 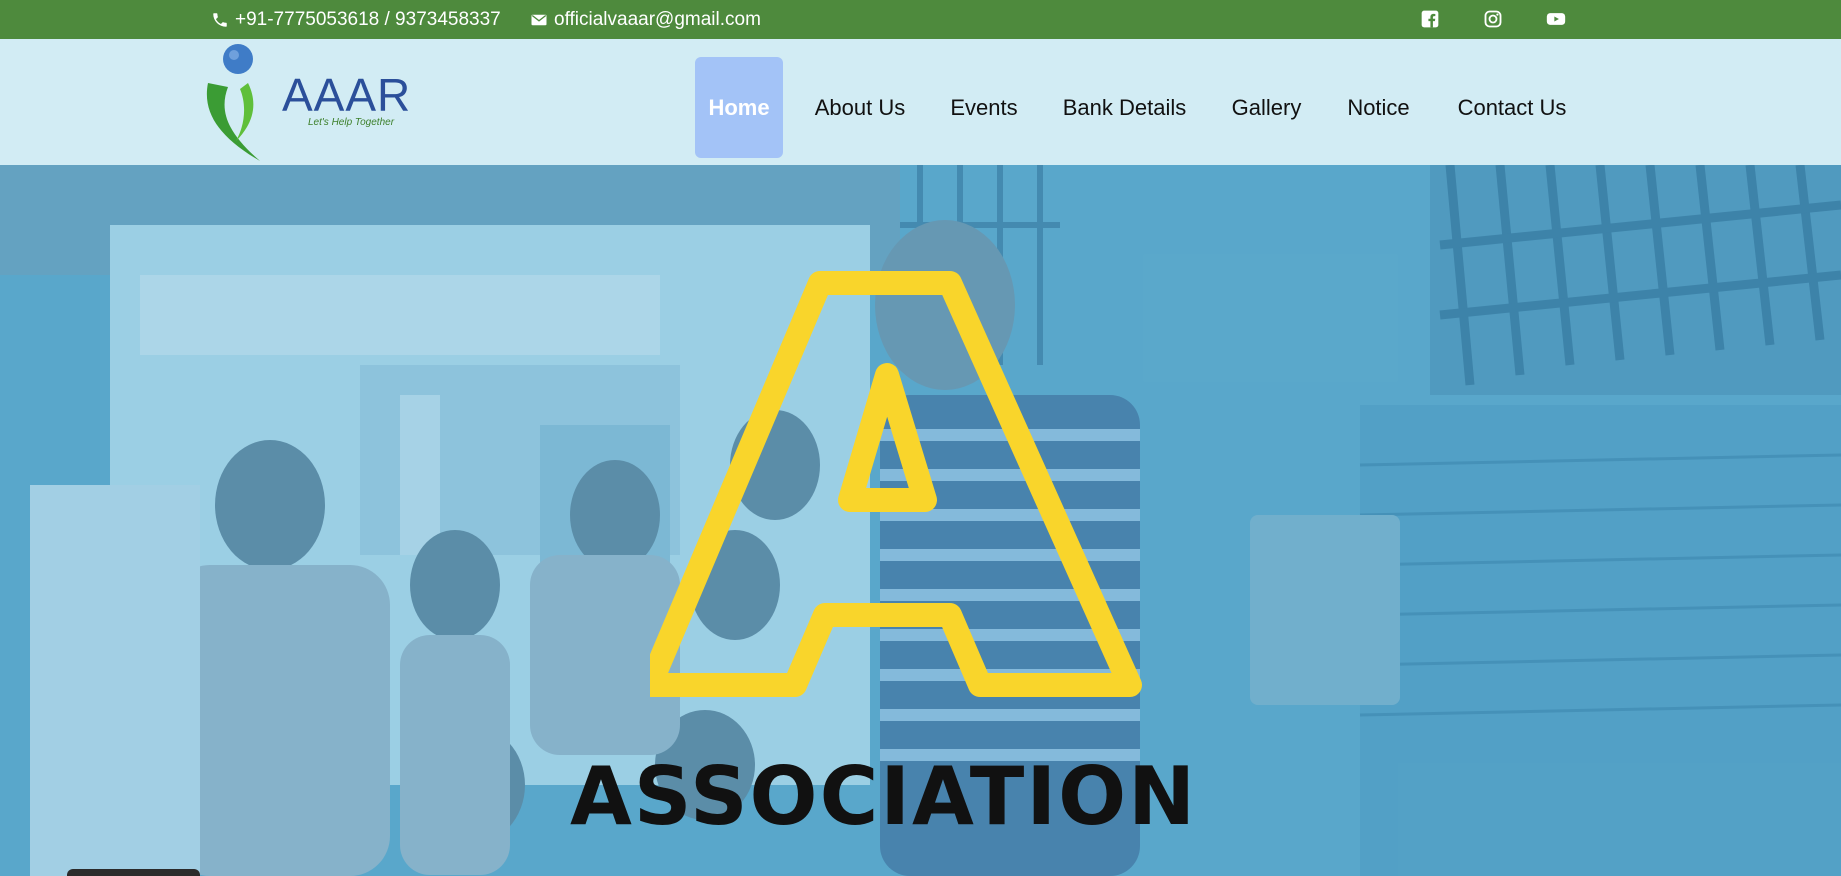 I want to click on youtube-icon, so click(x=1556, y=19).